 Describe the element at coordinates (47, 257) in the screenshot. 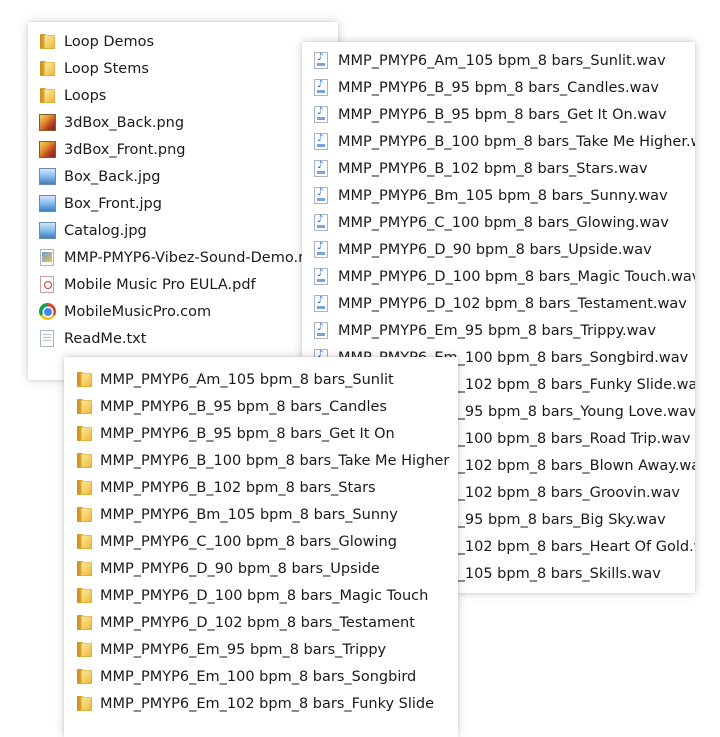

I see `media-file-icon` at that location.